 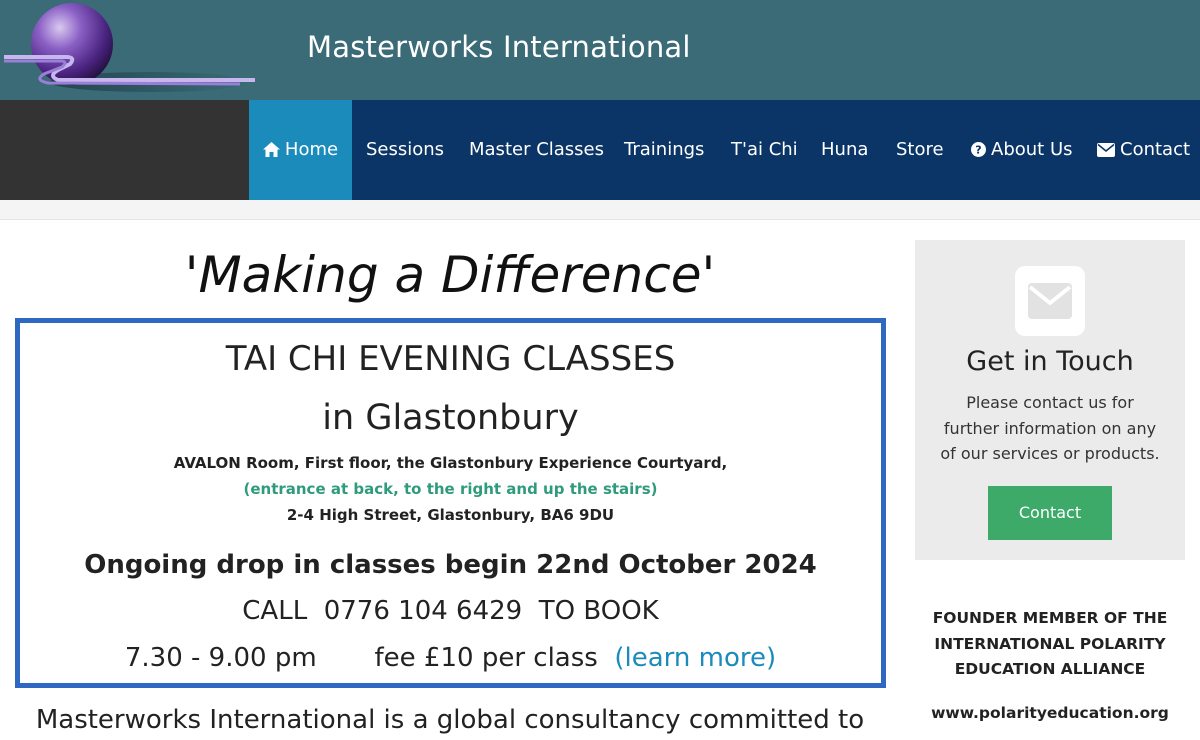 What do you see at coordinates (1155, 149) in the screenshot?
I see `nav-label: Contact` at bounding box center [1155, 149].